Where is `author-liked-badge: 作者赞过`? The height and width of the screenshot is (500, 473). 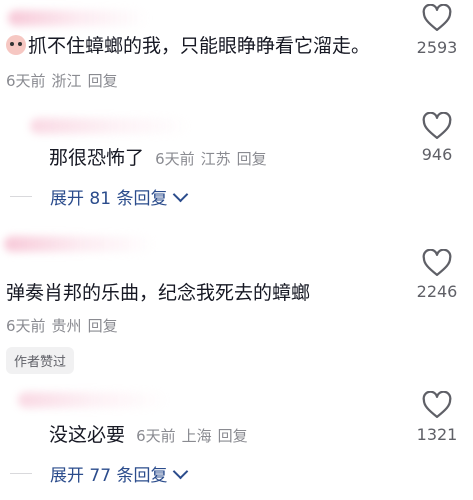 author-liked-badge: 作者赞过 is located at coordinates (40, 360).